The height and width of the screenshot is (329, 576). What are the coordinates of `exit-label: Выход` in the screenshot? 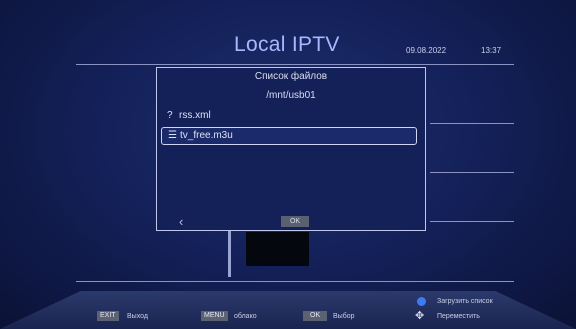 It's located at (137, 316).